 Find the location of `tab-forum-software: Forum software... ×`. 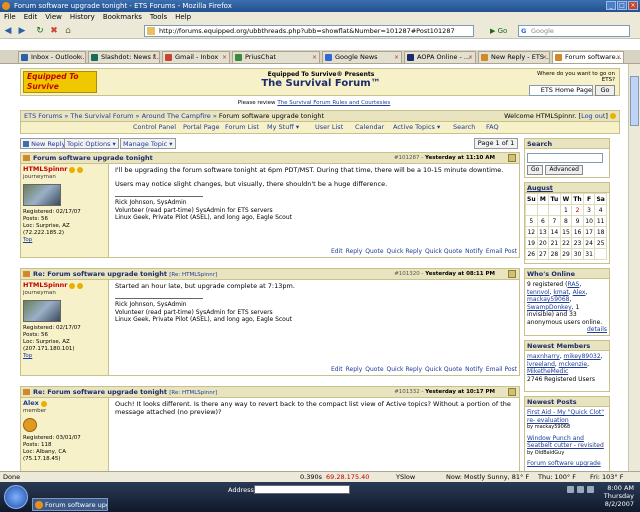

tab-forum-software: Forum software... × is located at coordinates (588, 57).